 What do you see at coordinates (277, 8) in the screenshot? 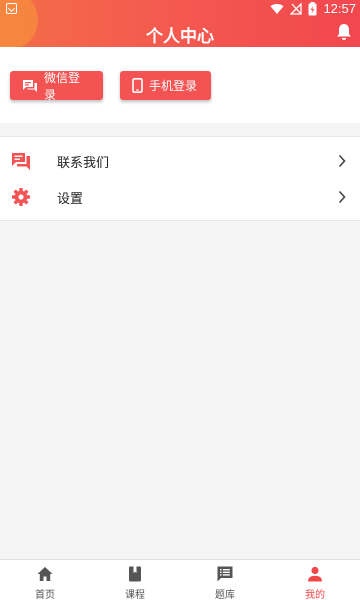
I see `wifi-icon` at bounding box center [277, 8].